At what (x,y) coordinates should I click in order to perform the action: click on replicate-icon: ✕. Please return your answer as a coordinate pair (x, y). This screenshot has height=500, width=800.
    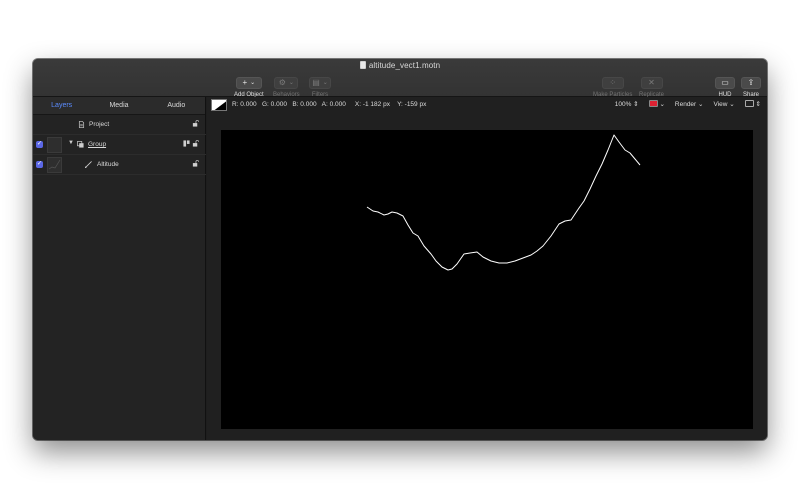
    Looking at the image, I should click on (651, 82).